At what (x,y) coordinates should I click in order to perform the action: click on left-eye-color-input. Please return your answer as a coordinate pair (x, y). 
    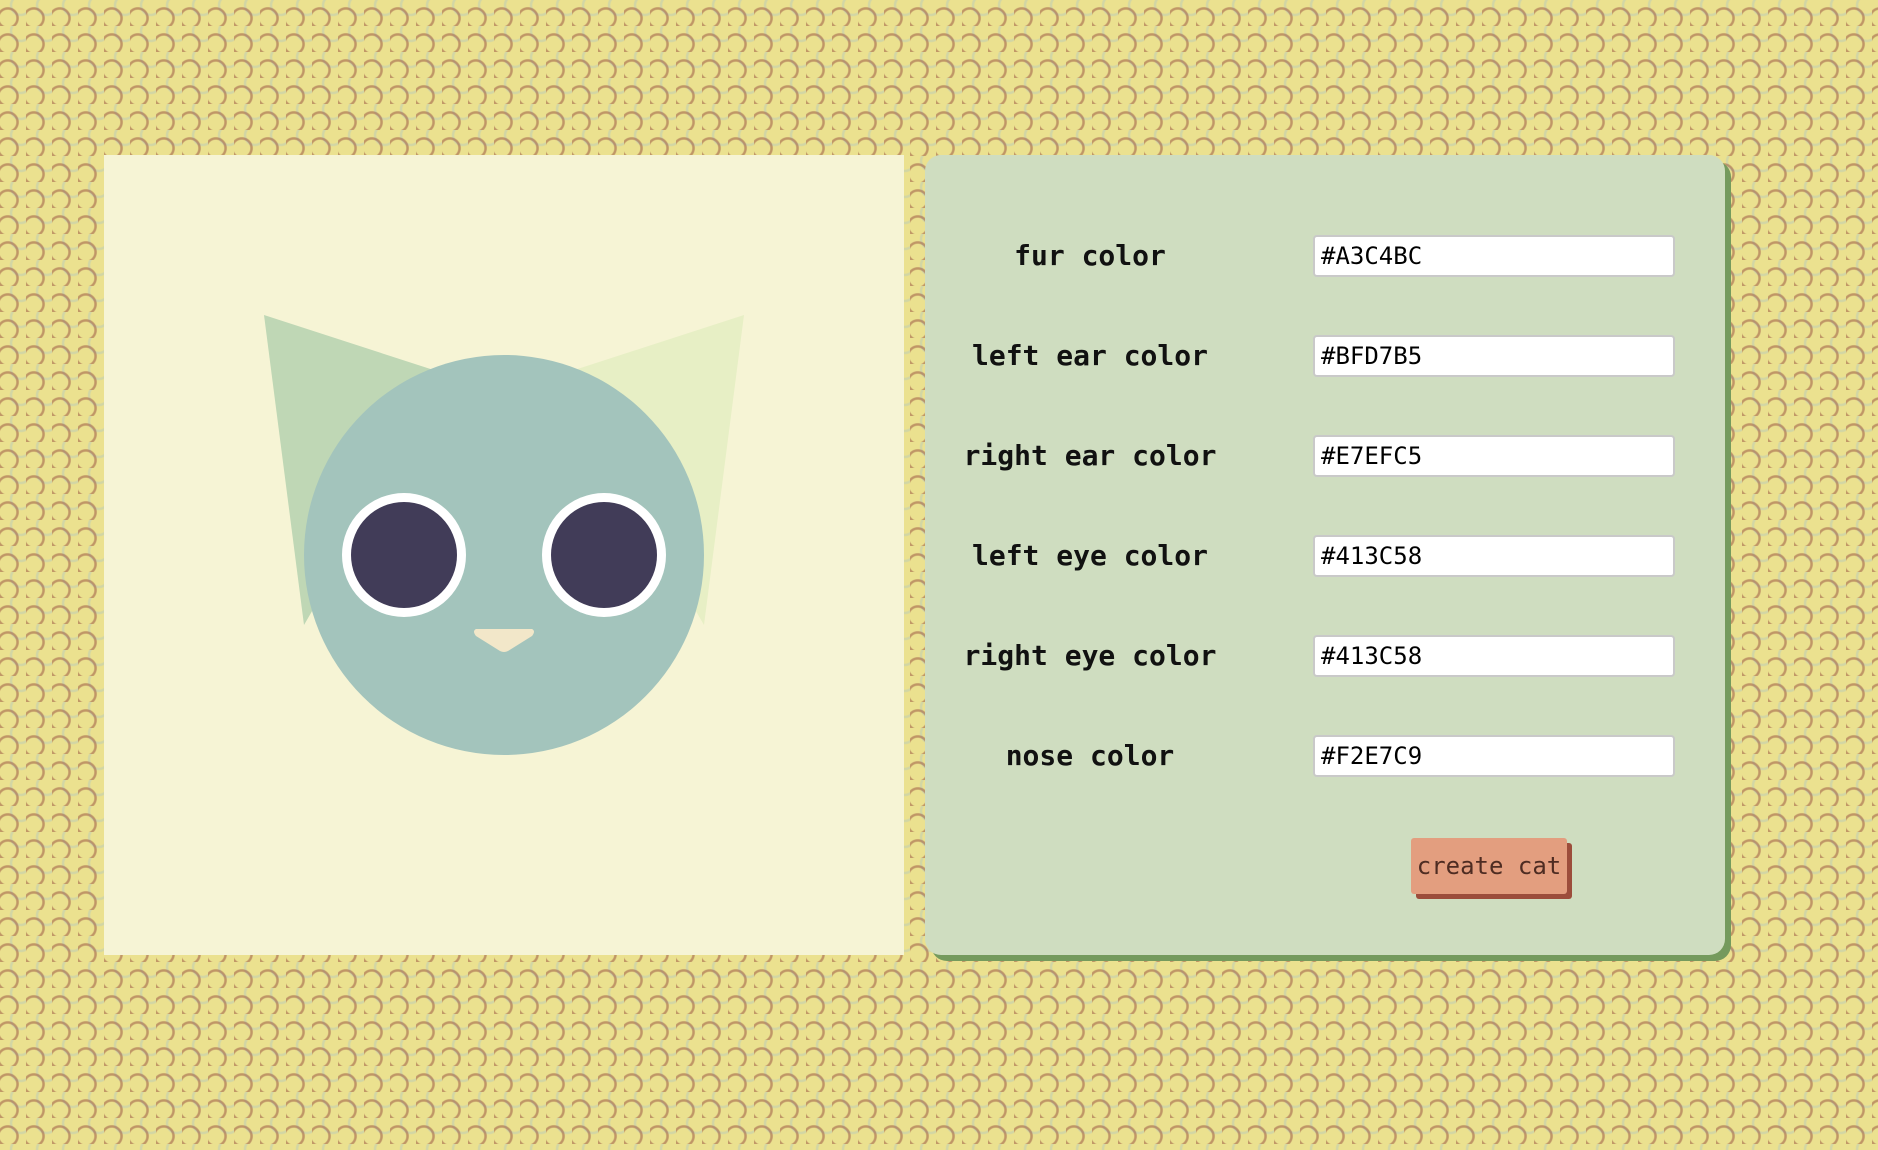
    Looking at the image, I should click on (1494, 556).